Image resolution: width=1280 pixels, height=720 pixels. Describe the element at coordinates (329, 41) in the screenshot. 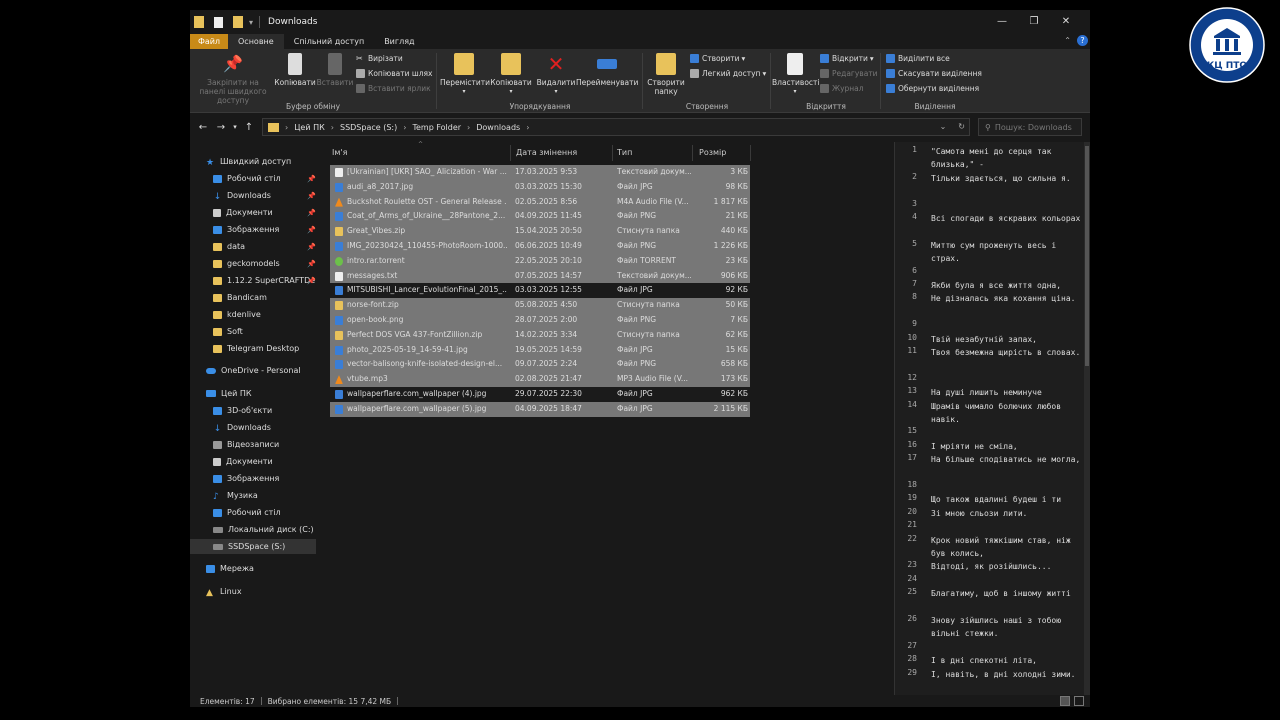

I see `tab-share: Спільний доступ` at that location.